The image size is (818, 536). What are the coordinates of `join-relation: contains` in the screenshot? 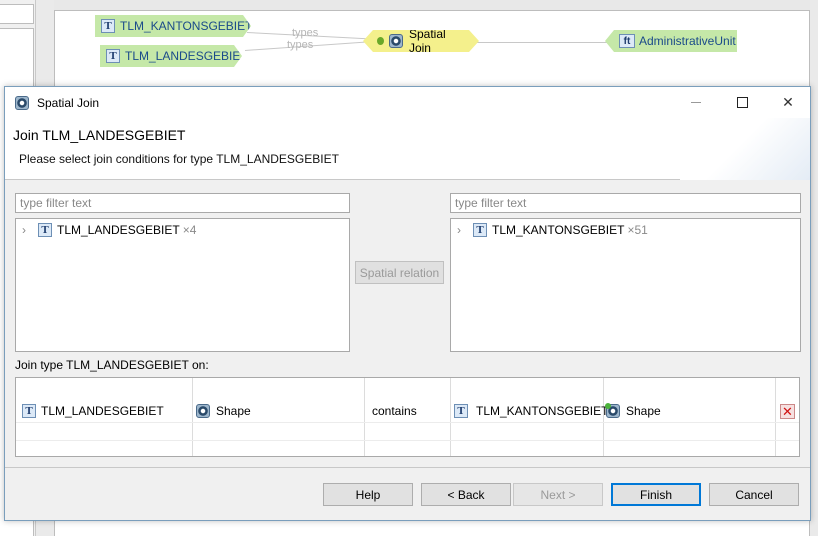 It's located at (394, 411).